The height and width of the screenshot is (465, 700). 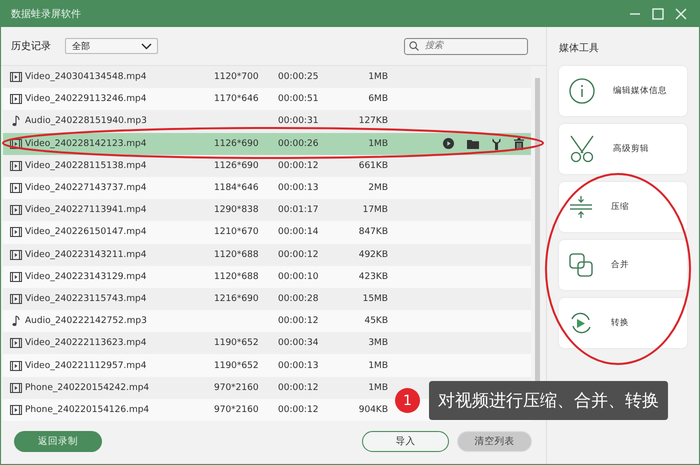 What do you see at coordinates (373, 409) in the screenshot?
I see `size-text: 904KB` at bounding box center [373, 409].